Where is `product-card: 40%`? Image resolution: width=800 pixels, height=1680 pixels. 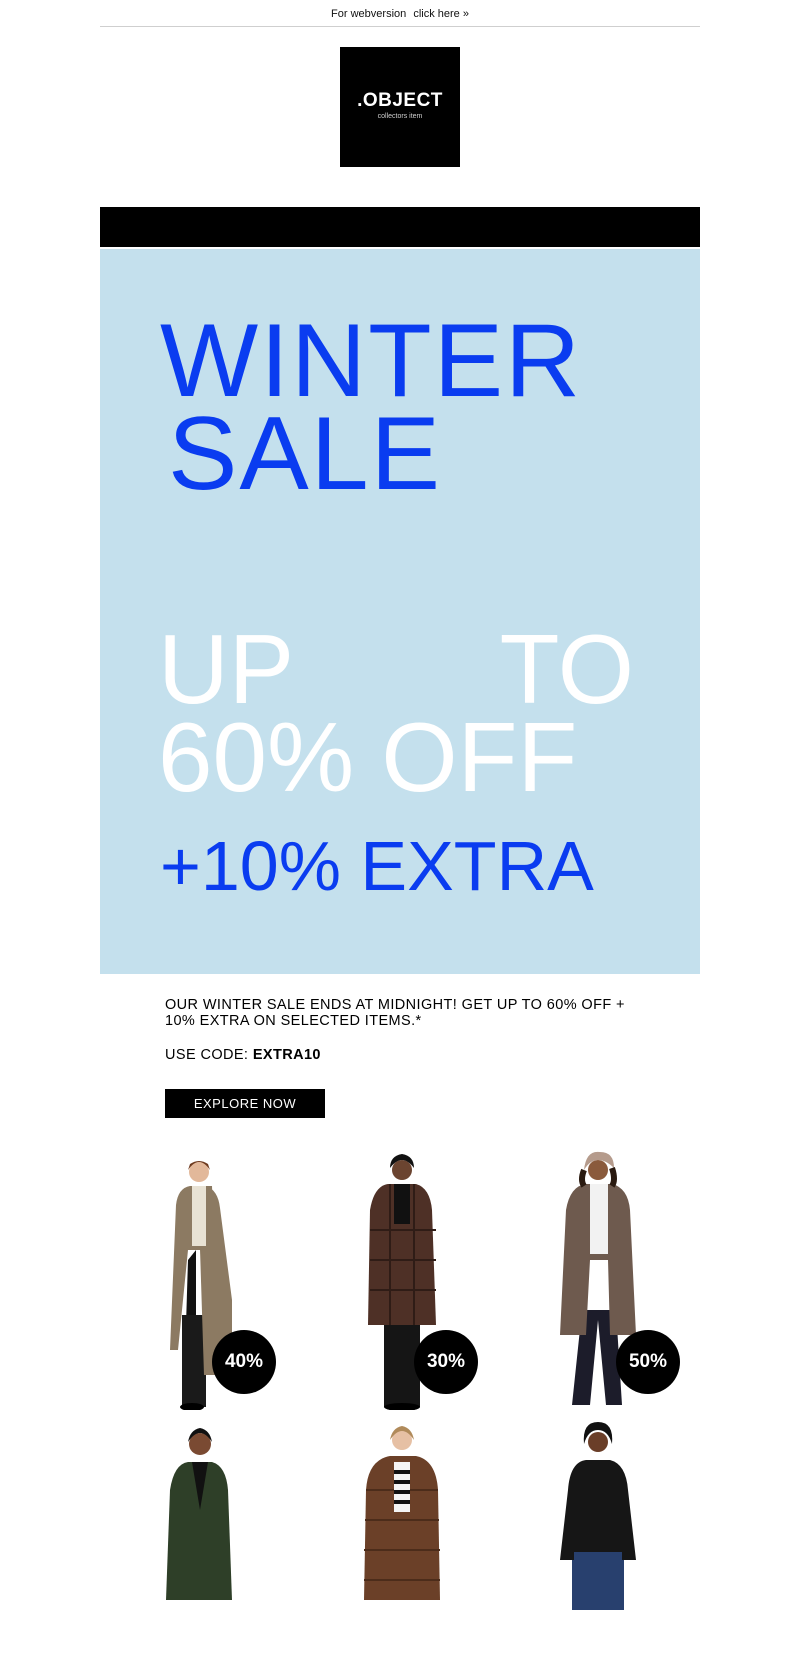
product-card: 40% is located at coordinates (243, 1280).